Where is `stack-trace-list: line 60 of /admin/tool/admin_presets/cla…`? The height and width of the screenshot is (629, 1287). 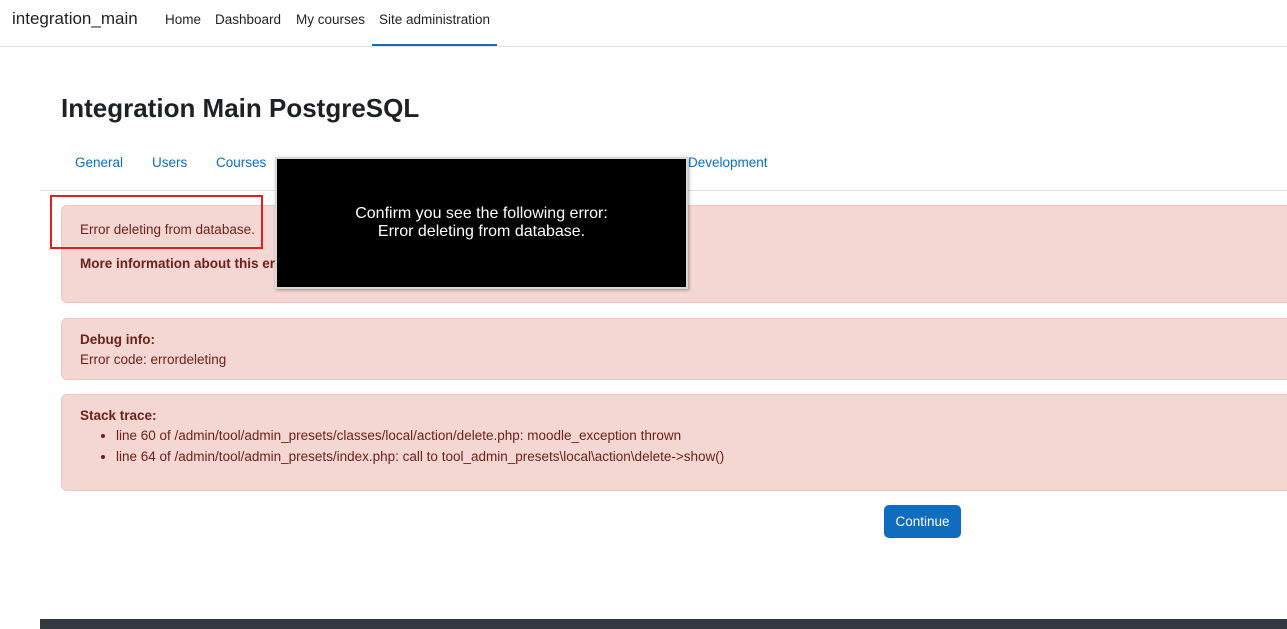
stack-trace-list: line 60 of /admin/tool/admin_presets/cla… is located at coordinates (411, 446).